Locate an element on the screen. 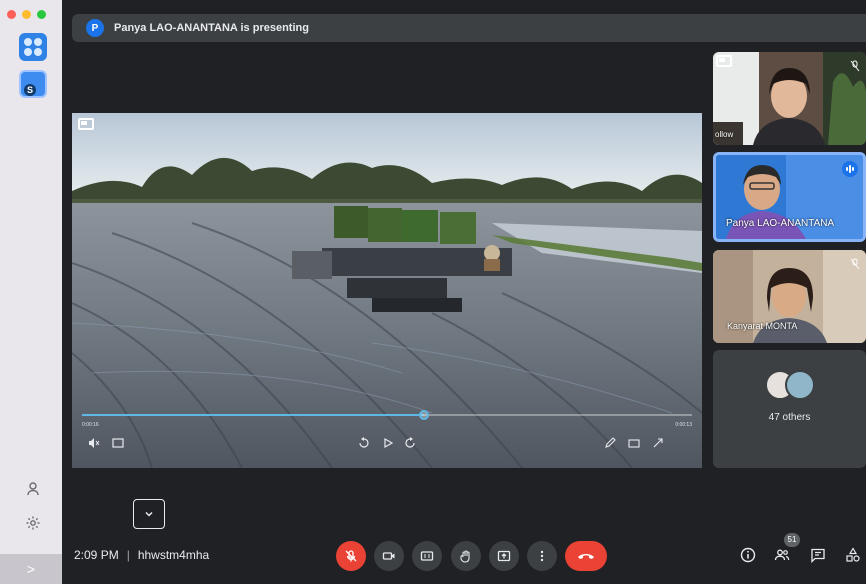  video-progress-fill is located at coordinates (253, 415).